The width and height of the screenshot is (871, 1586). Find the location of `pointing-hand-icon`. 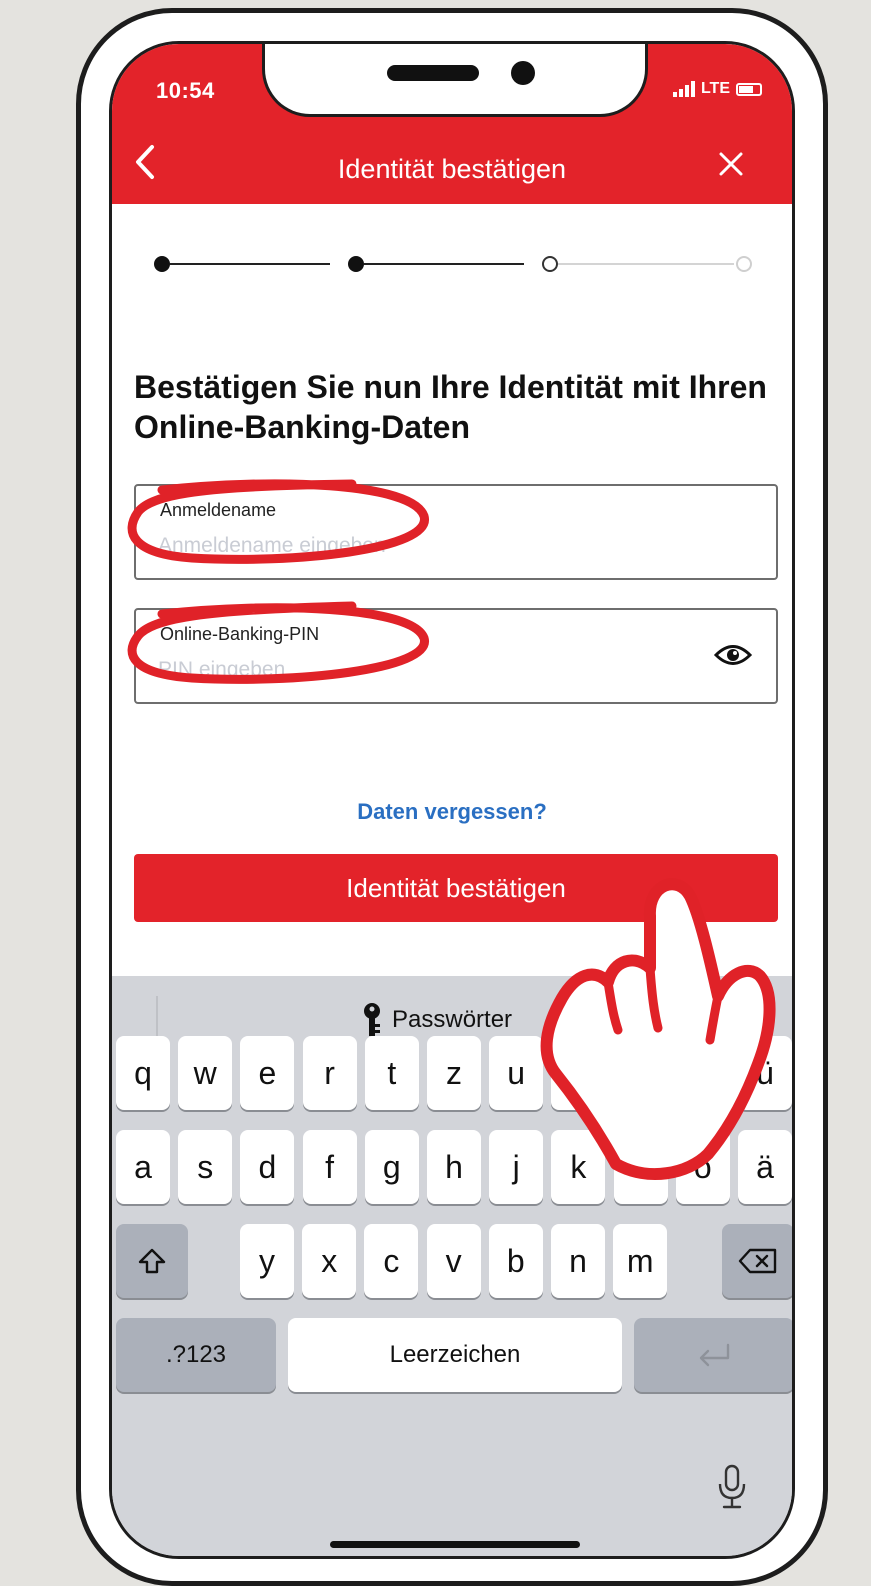

pointing-hand-icon is located at coordinates (658, 1029).